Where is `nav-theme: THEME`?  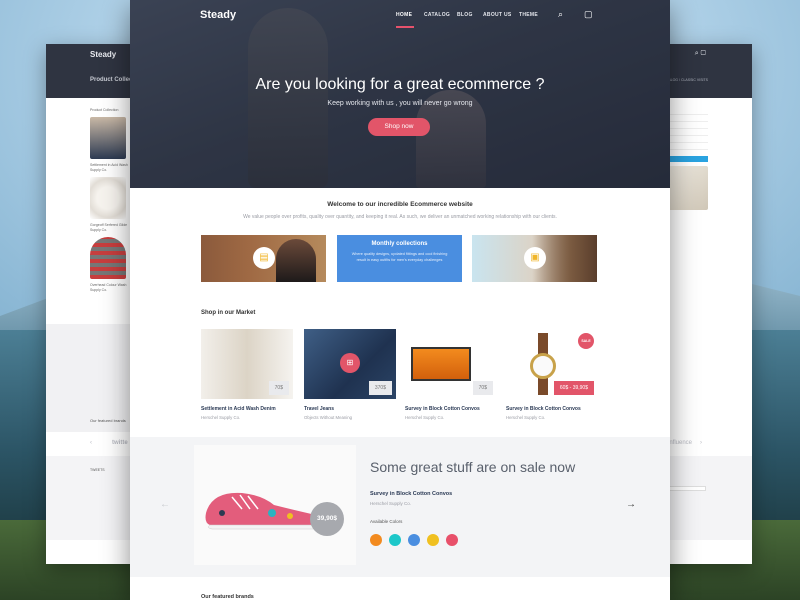 nav-theme: THEME is located at coordinates (528, 15).